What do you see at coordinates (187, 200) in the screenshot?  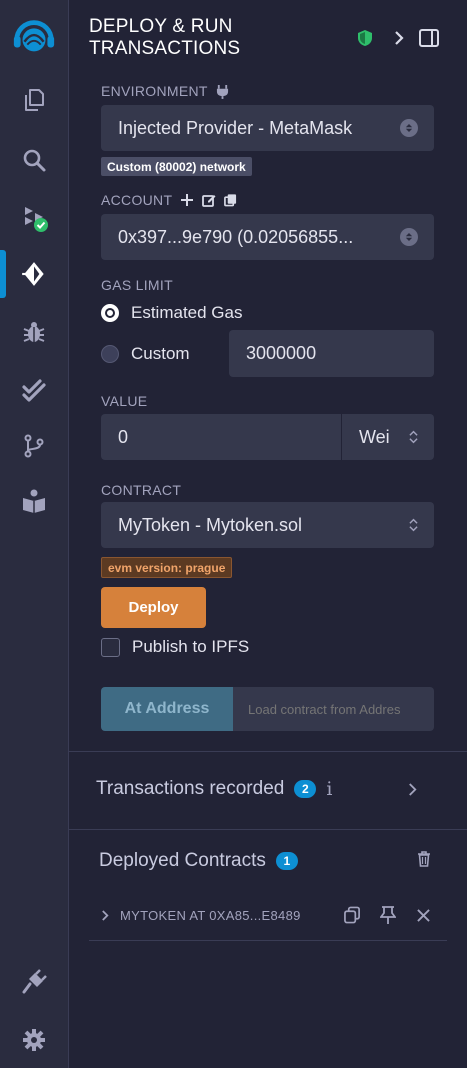 I see `add-account-icon` at bounding box center [187, 200].